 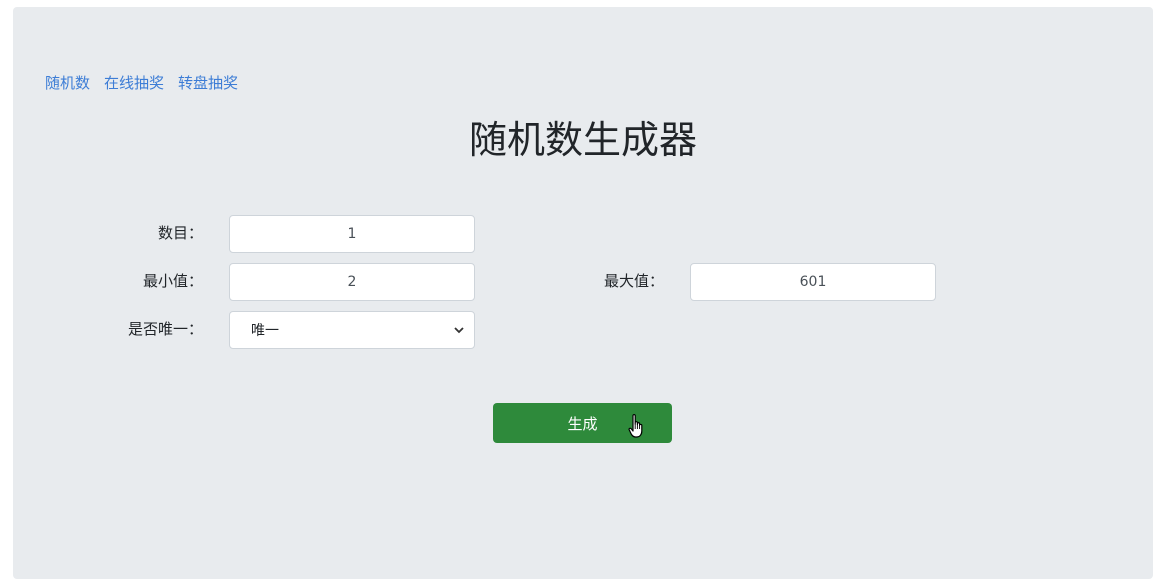 I want to click on unique-select-value: 唯一, so click(x=265, y=331).